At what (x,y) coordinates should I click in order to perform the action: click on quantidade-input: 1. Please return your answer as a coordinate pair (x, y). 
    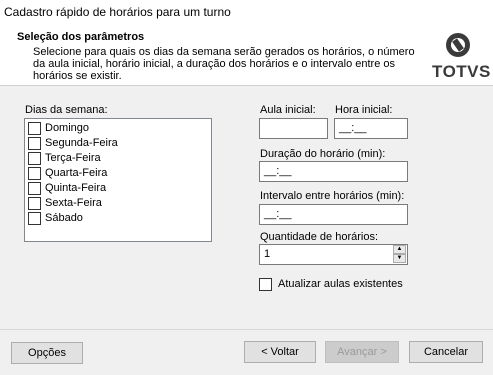
    Looking at the image, I should click on (333, 254).